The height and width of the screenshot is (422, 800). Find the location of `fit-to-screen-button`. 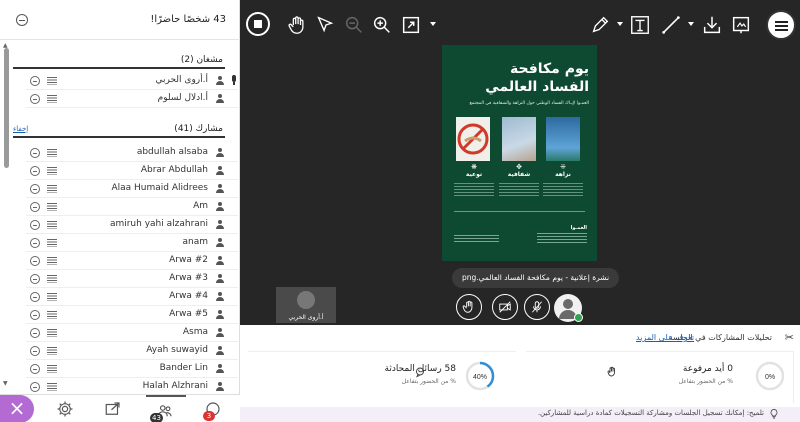

fit-to-screen-button is located at coordinates (411, 25).